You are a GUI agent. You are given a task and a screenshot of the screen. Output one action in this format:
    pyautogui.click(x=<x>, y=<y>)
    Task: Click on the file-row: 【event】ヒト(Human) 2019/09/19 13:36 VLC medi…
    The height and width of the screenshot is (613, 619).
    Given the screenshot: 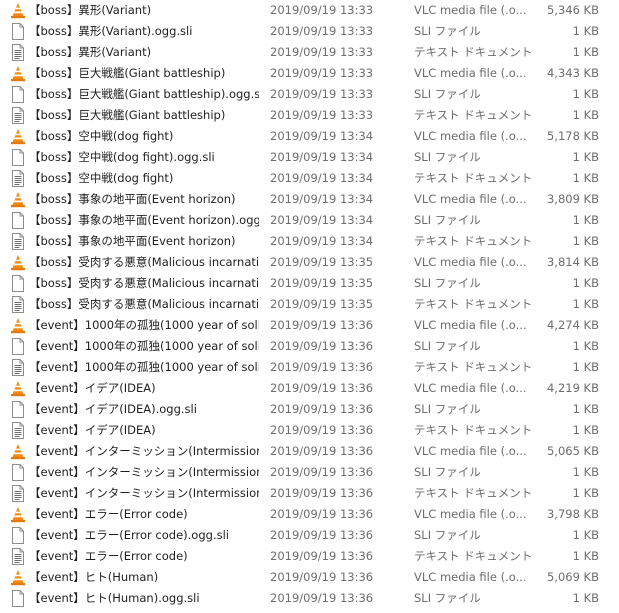 What is the action you would take?
    pyautogui.click(x=309, y=577)
    